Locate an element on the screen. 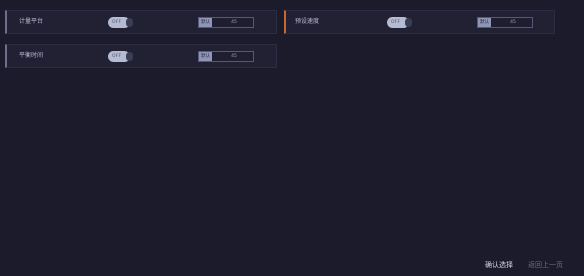  setting-card-balance: 平衡时间 OFF 默认 45 is located at coordinates (141, 56).